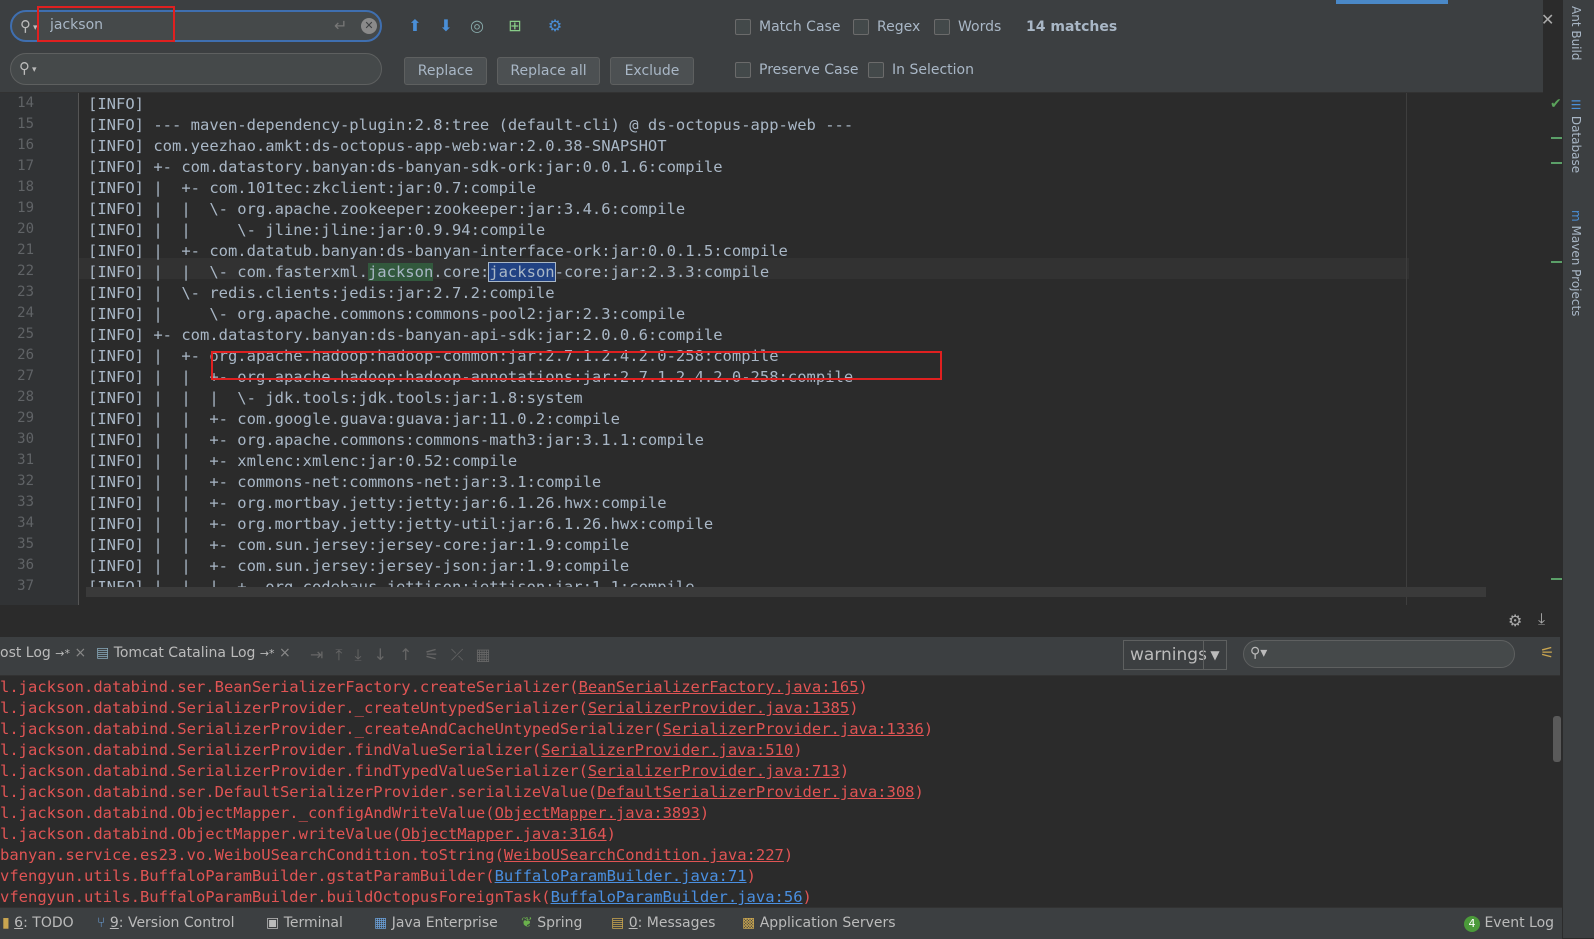 The image size is (1594, 939). Describe the element at coordinates (114, 923) in the screenshot. I see `vc-number: 9` at that location.